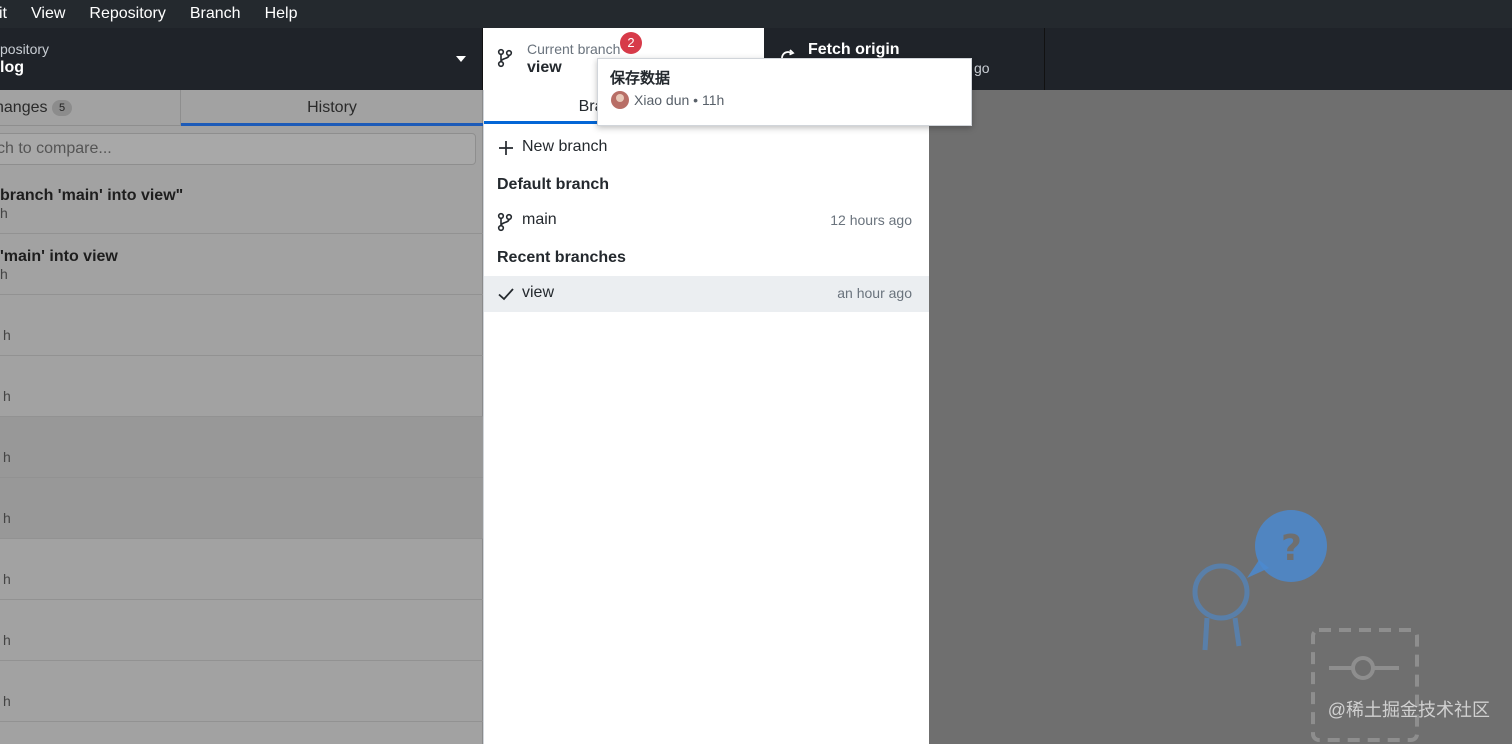 The height and width of the screenshot is (744, 1512). What do you see at coordinates (707, 148) in the screenshot?
I see `new-branch-button: New branch` at bounding box center [707, 148].